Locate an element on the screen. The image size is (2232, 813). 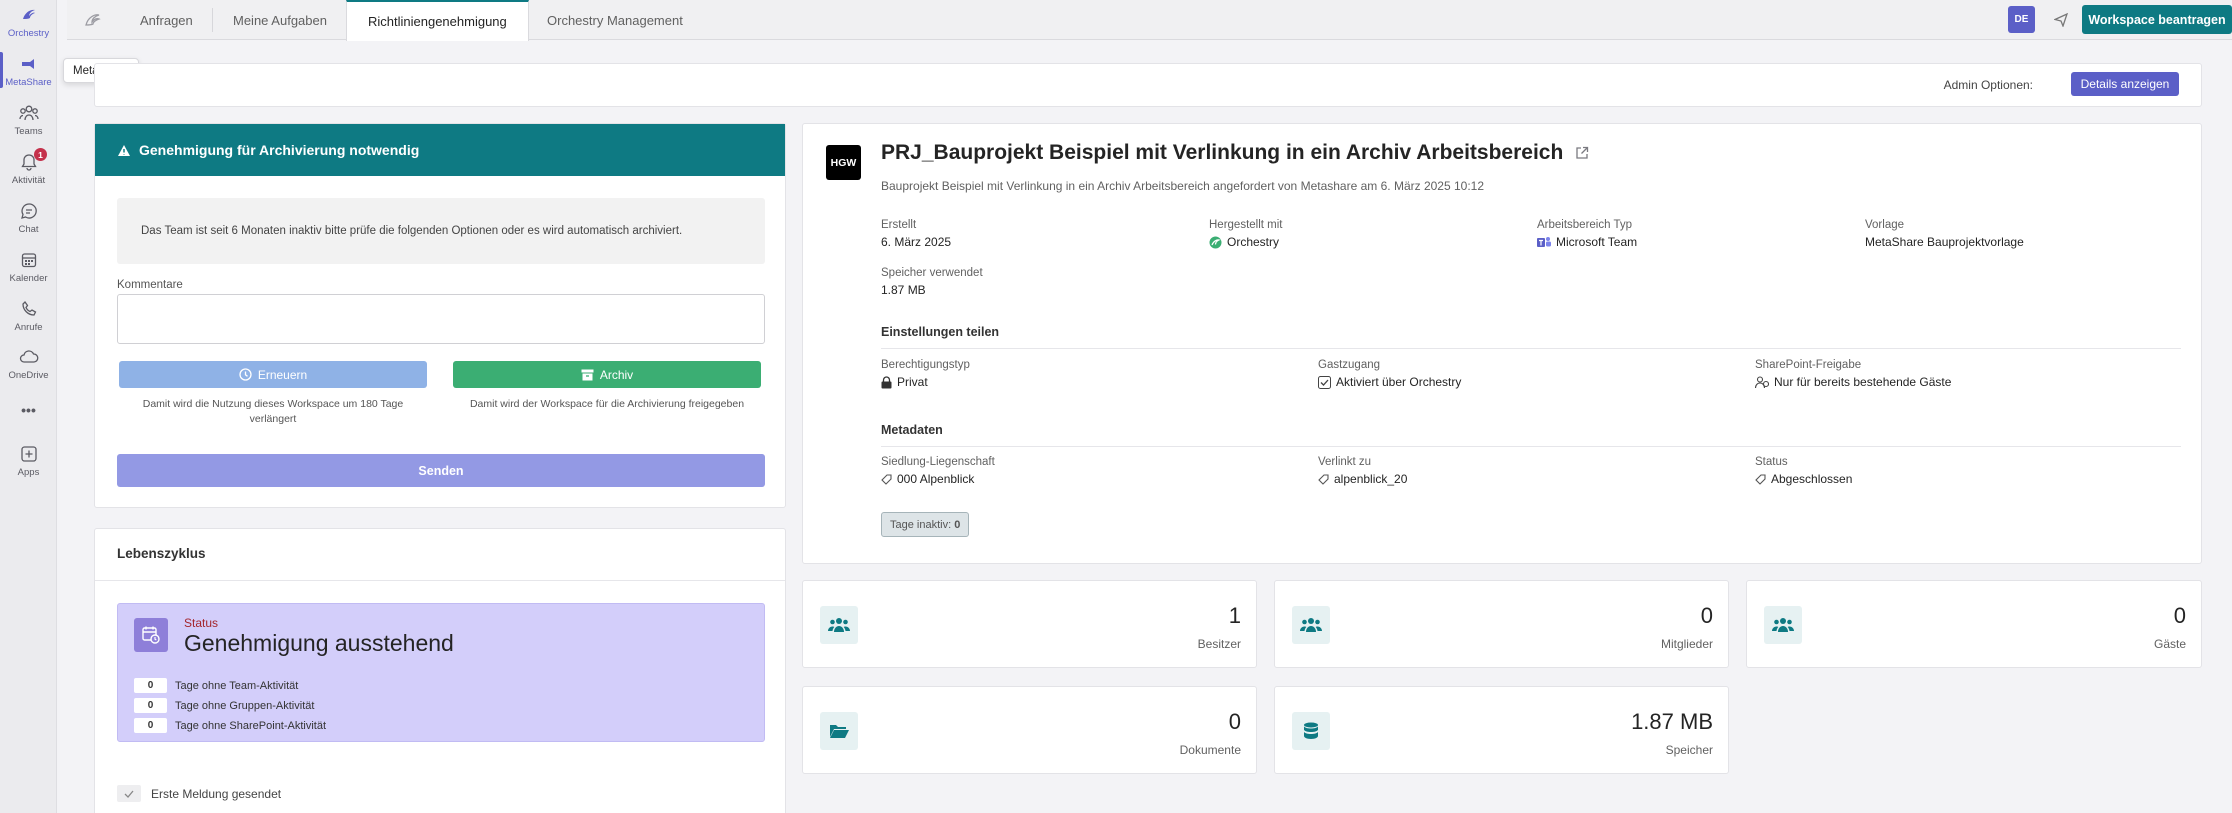
rail-label: Apps is located at coordinates (28, 472).